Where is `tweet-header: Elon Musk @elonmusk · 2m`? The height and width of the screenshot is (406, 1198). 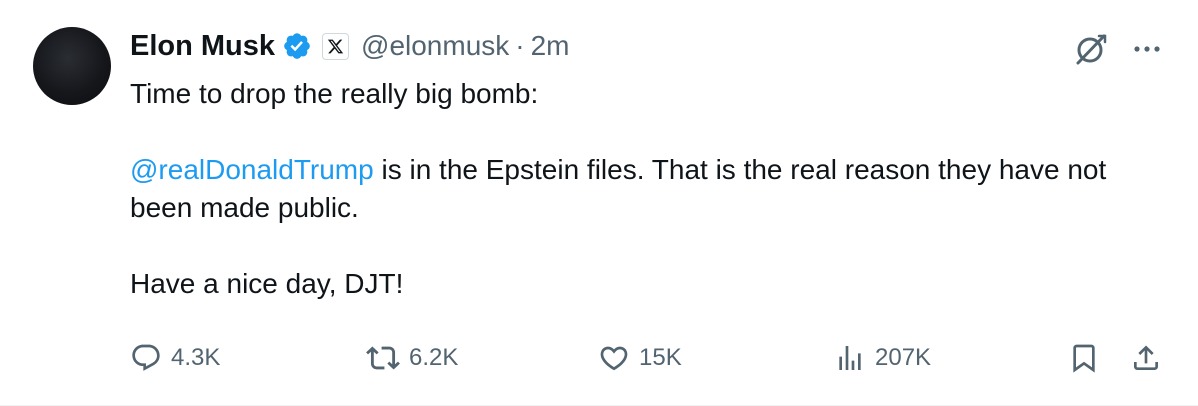
tweet-header: Elon Musk @elonmusk · 2m is located at coordinates (350, 46).